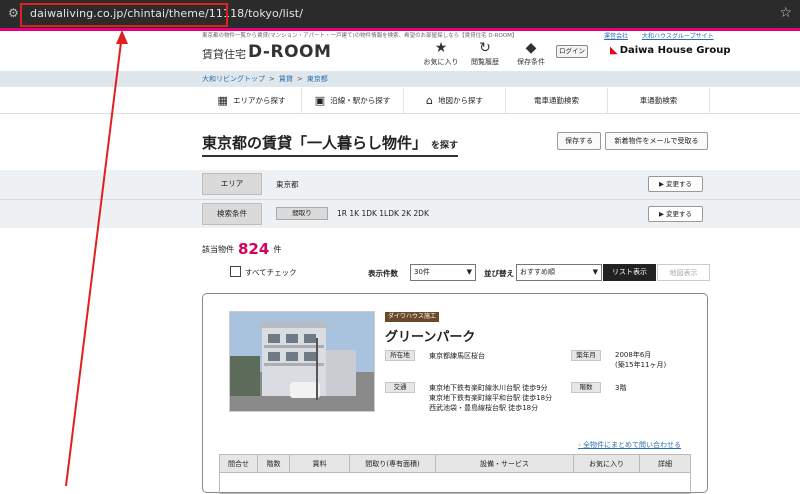 The height and width of the screenshot is (494, 800). Describe the element at coordinates (531, 48) in the screenshot. I see `tag-icon: ◆` at that location.